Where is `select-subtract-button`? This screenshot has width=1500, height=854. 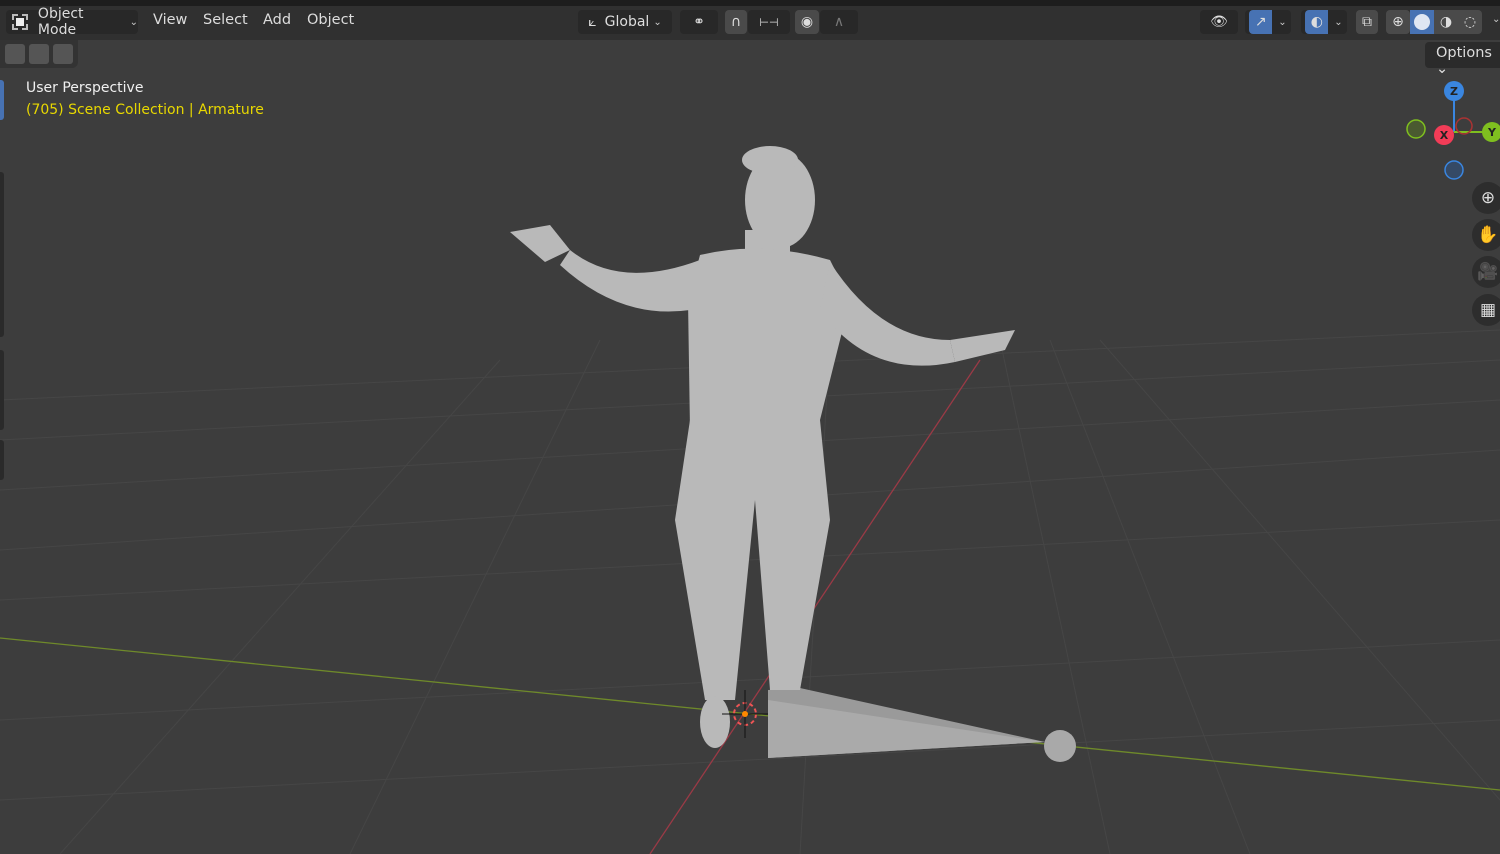
select-subtract-button is located at coordinates (63, 54).